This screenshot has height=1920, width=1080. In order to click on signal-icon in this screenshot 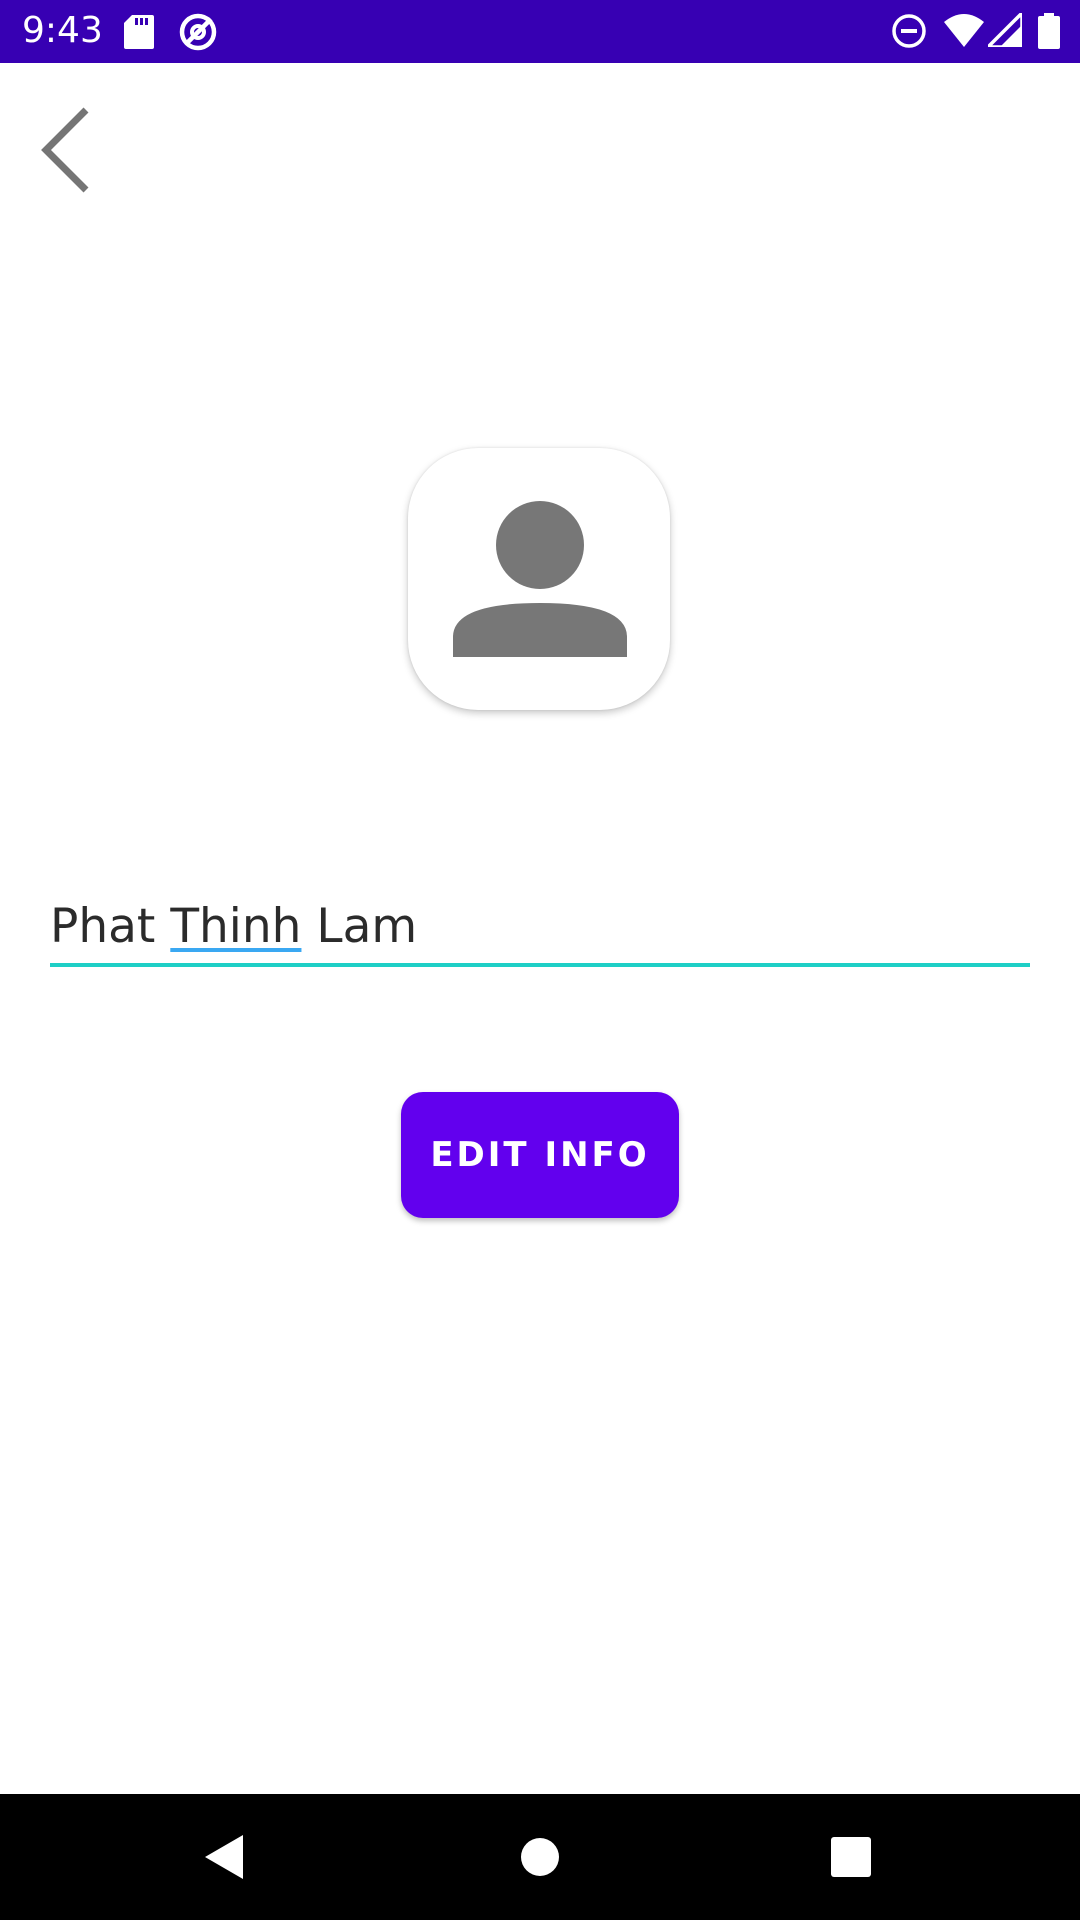, I will do `click(1003, 30)`.